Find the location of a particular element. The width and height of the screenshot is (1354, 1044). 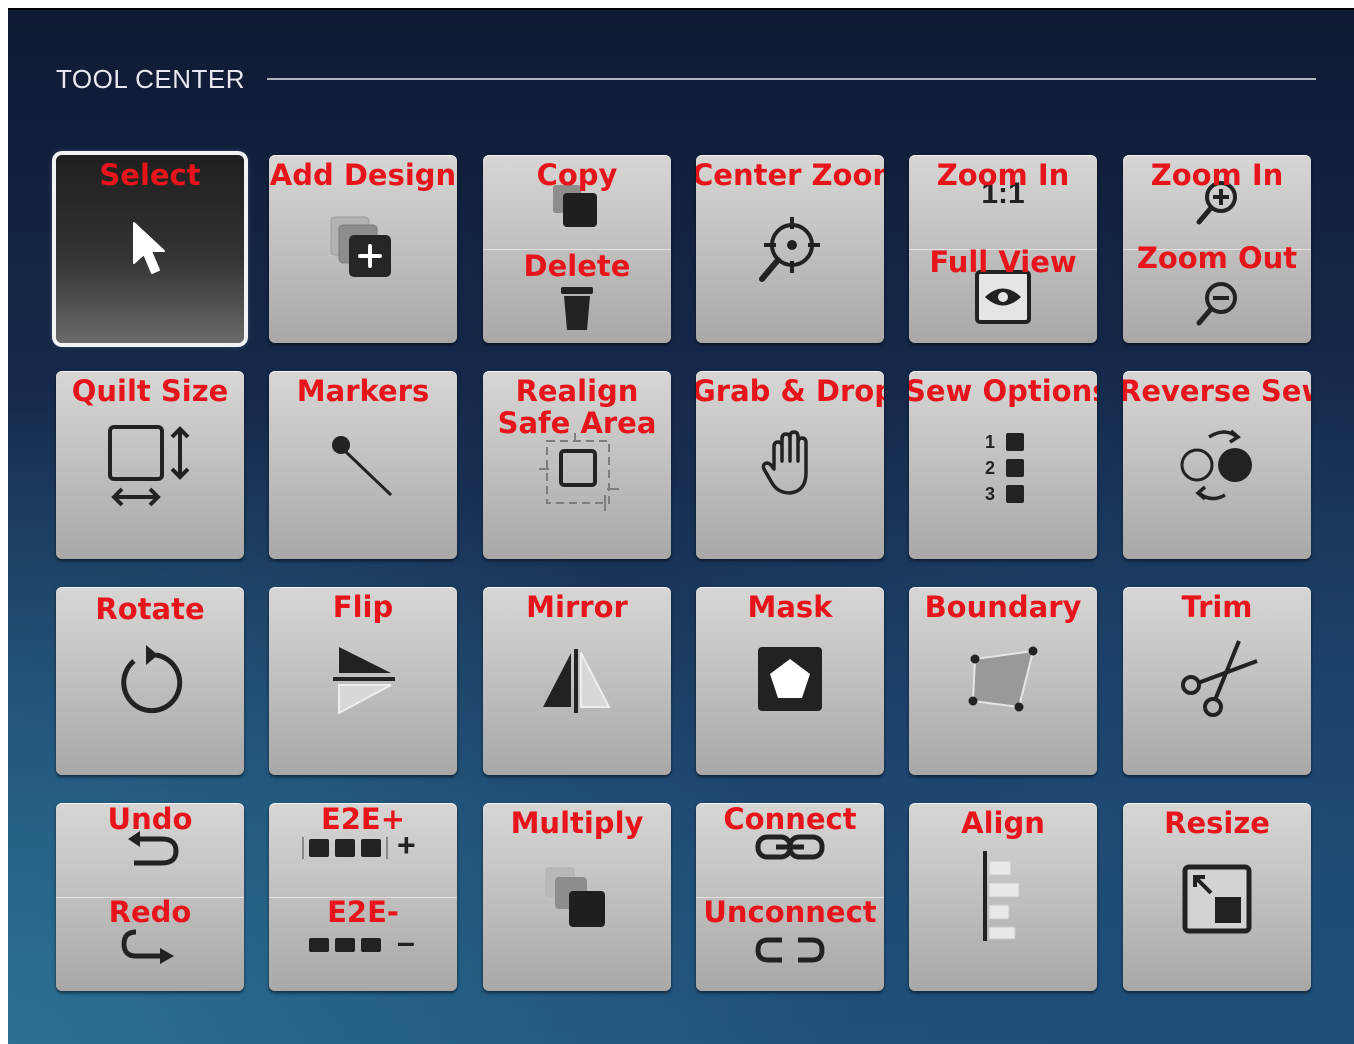

chain-link-icon is located at coordinates (790, 847).